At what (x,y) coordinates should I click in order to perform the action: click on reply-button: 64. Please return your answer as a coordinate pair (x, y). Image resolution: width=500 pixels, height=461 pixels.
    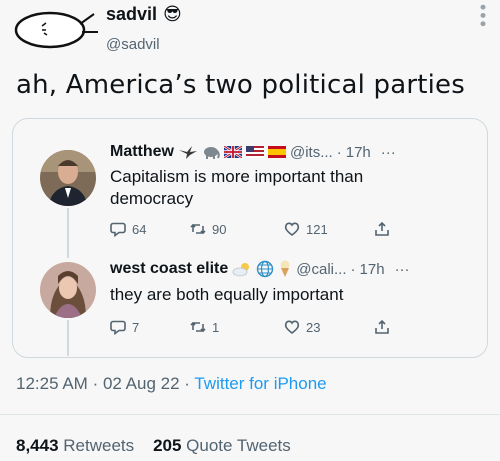
    Looking at the image, I should click on (150, 229).